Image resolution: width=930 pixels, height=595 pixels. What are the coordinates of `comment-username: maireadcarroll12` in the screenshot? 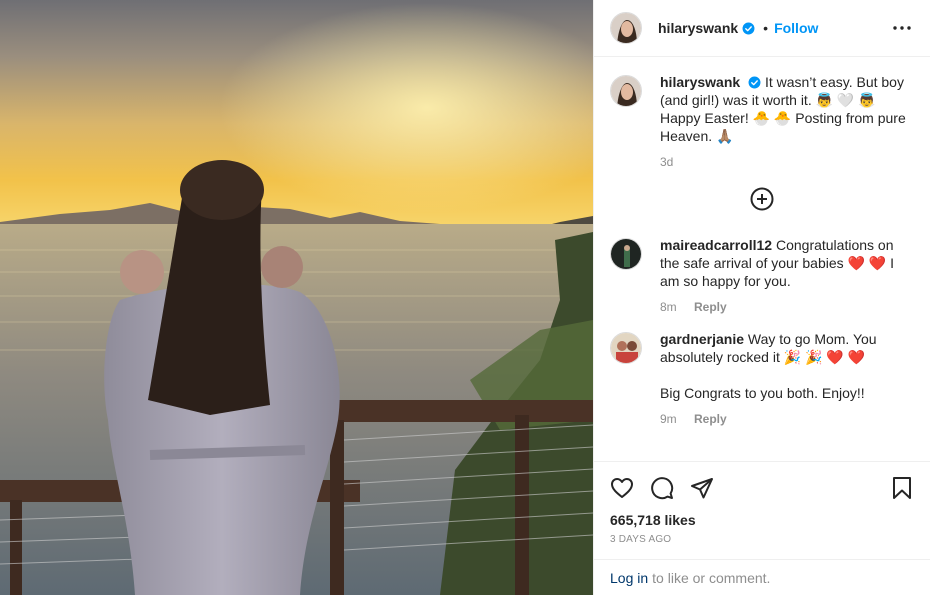 It's located at (716, 245).